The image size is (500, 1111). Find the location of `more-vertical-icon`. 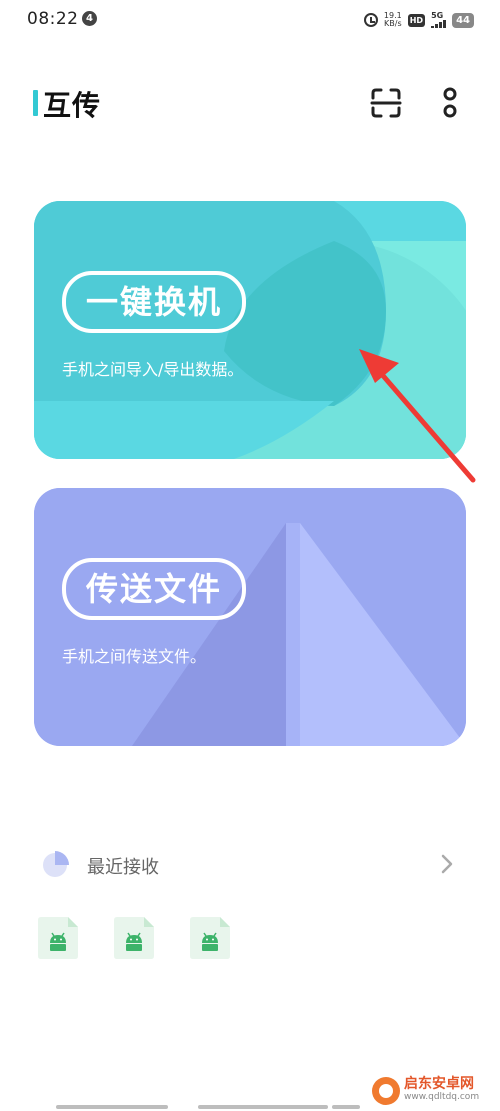

more-vertical-icon is located at coordinates (450, 102).